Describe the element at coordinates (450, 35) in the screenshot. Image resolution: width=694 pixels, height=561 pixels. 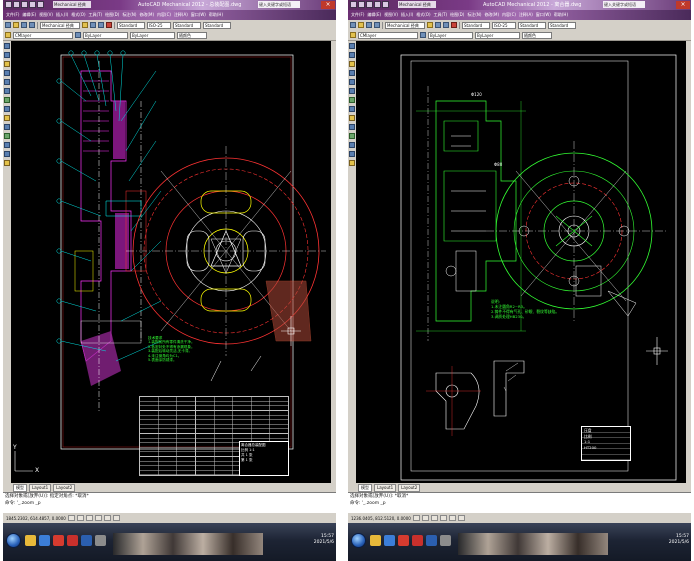
I see `linetype-select: ByLayer` at that location.